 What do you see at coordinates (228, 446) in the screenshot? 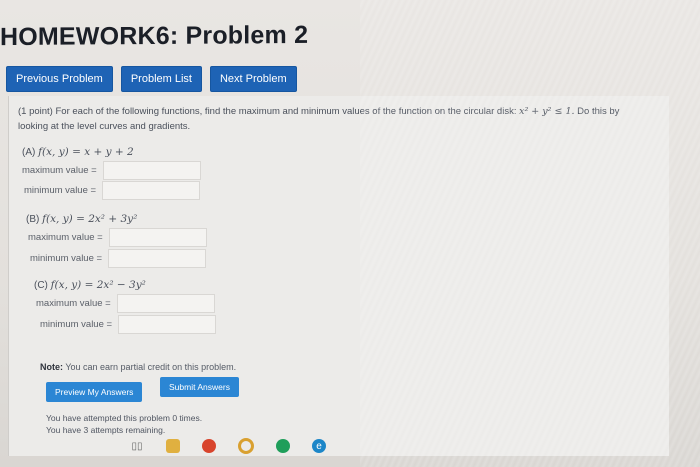
I see `taskbar: ▯▯ e` at bounding box center [228, 446].